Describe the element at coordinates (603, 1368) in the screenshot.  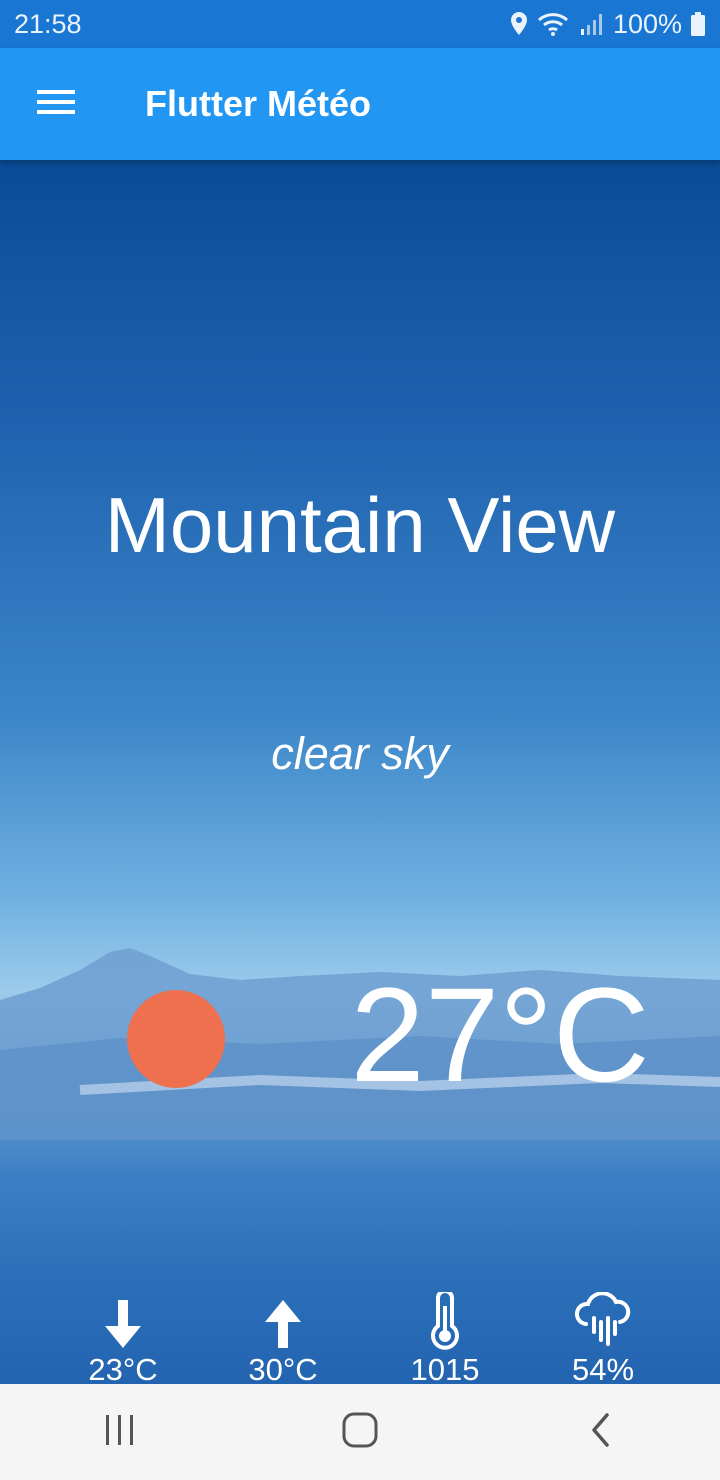
I see `humidity-value: 54%` at that location.